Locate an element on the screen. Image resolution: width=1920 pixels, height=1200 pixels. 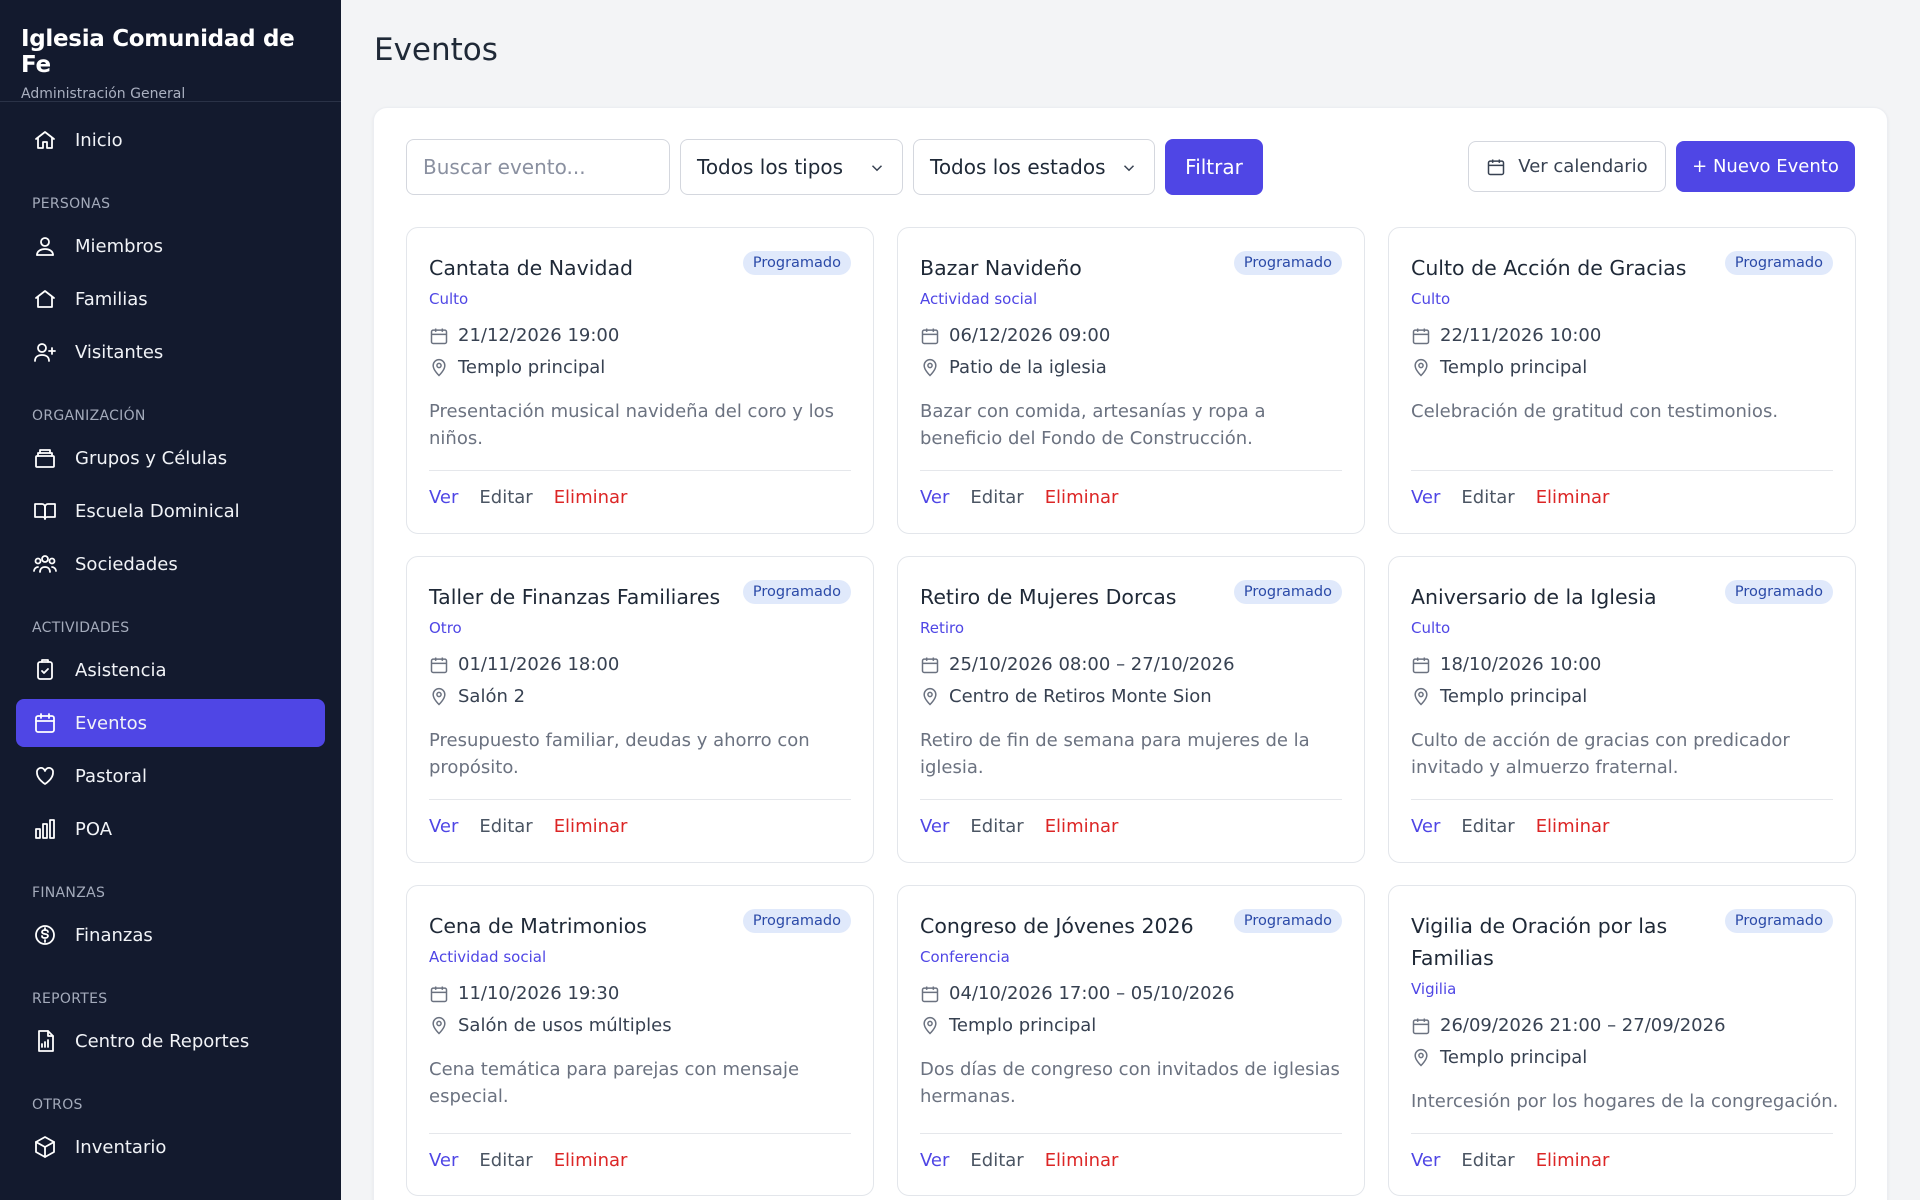
event-date: 06/12/2026 09:00 is located at coordinates (1015, 335).